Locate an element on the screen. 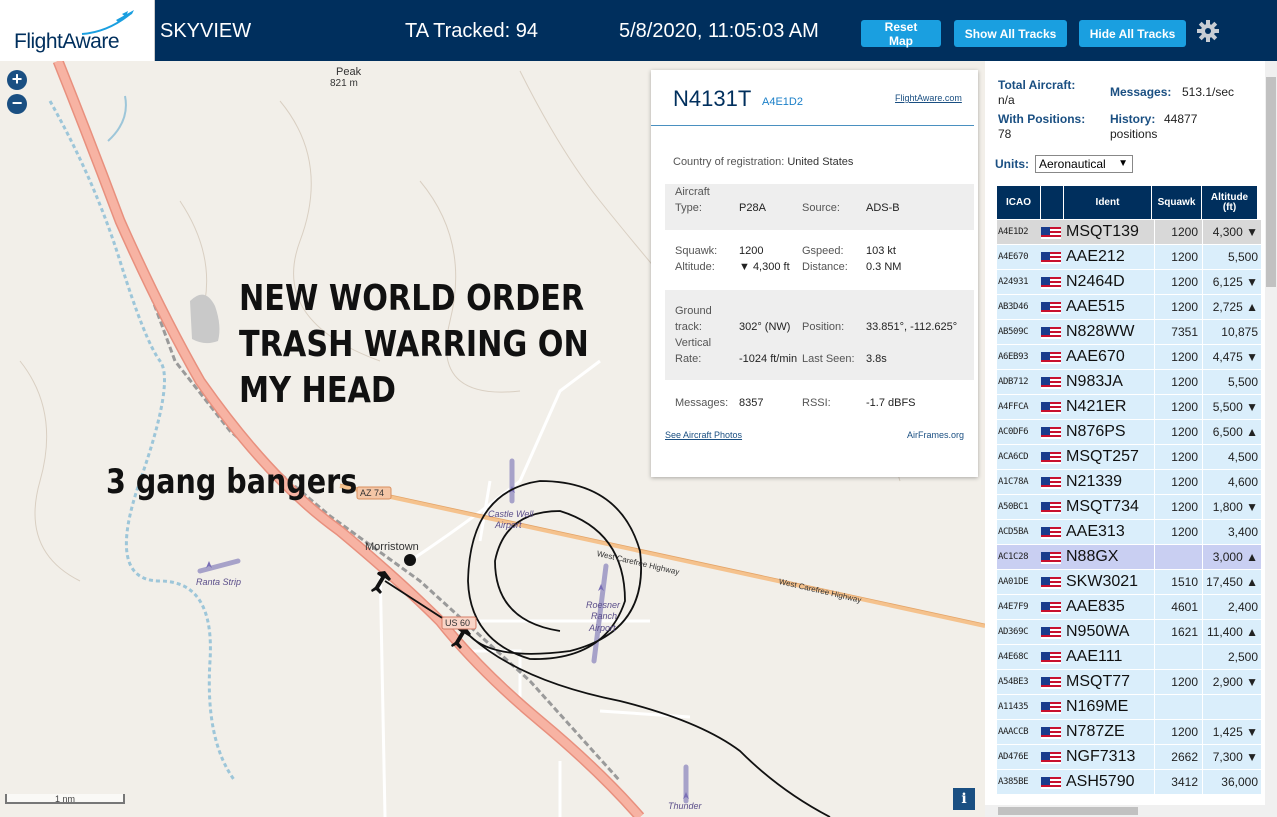 This screenshot has width=1277, height=817. col-header-altitude: Altitude (ft) is located at coordinates (1229, 202).